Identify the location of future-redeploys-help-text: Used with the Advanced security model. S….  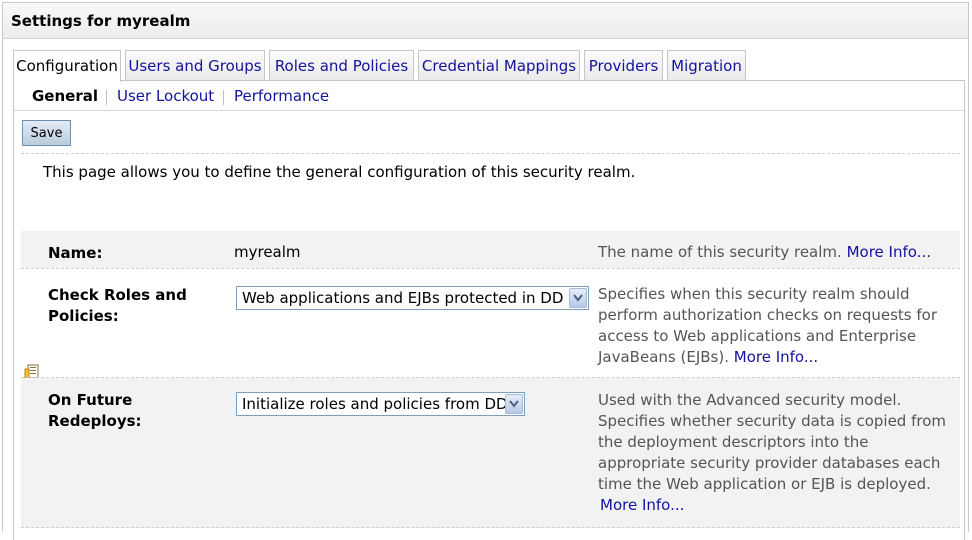
(772, 442).